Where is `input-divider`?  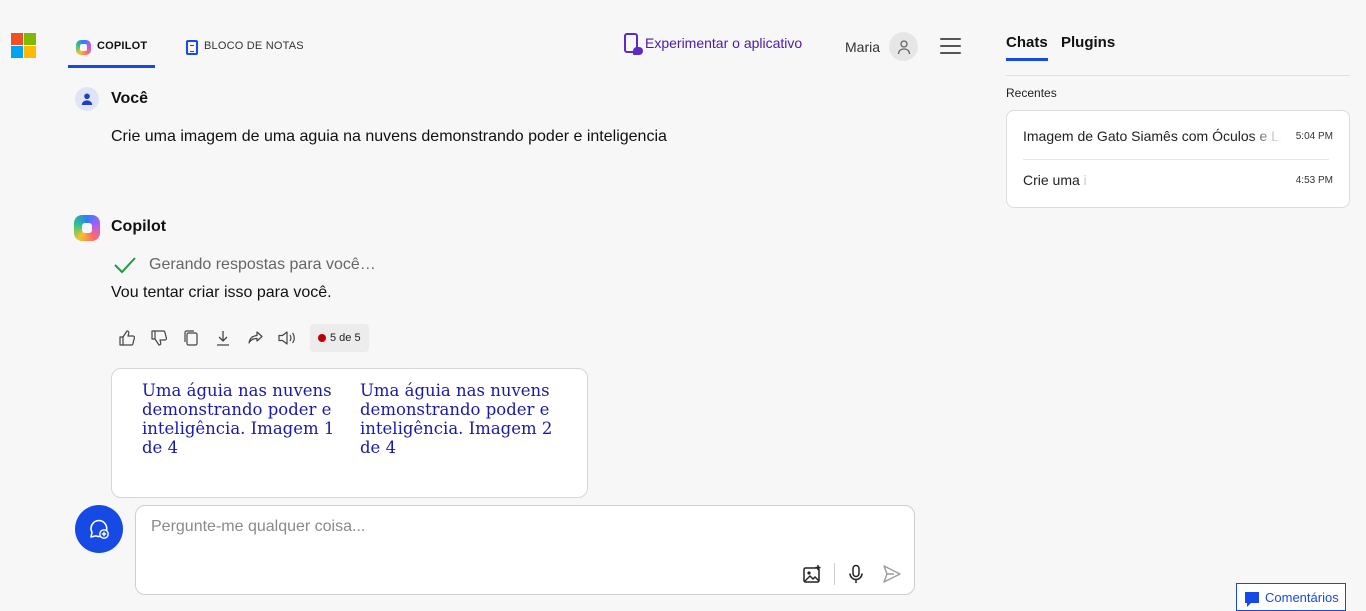 input-divider is located at coordinates (834, 574).